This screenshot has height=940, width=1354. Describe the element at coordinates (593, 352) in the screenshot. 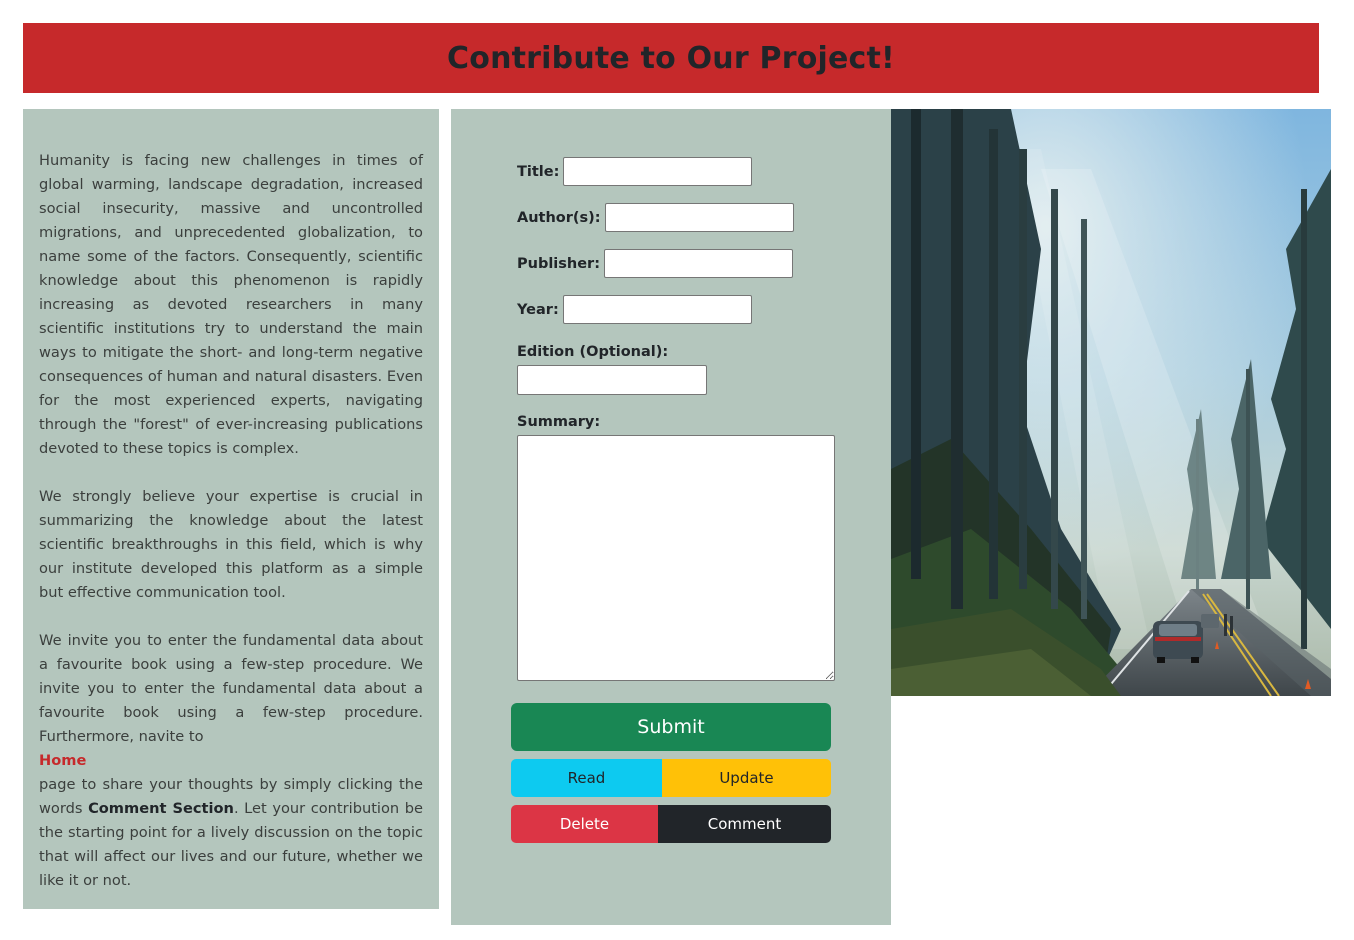

I see `edition-label: Edition (Optional):` at that location.